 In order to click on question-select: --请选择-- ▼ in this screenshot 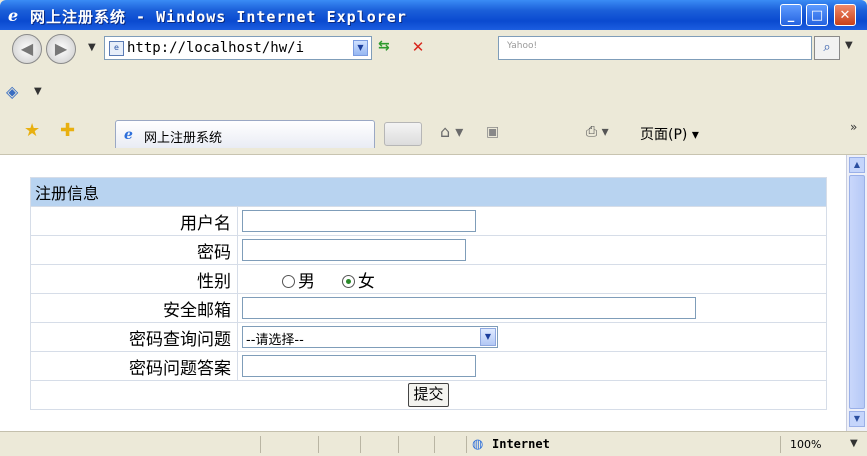, I will do `click(370, 337)`.